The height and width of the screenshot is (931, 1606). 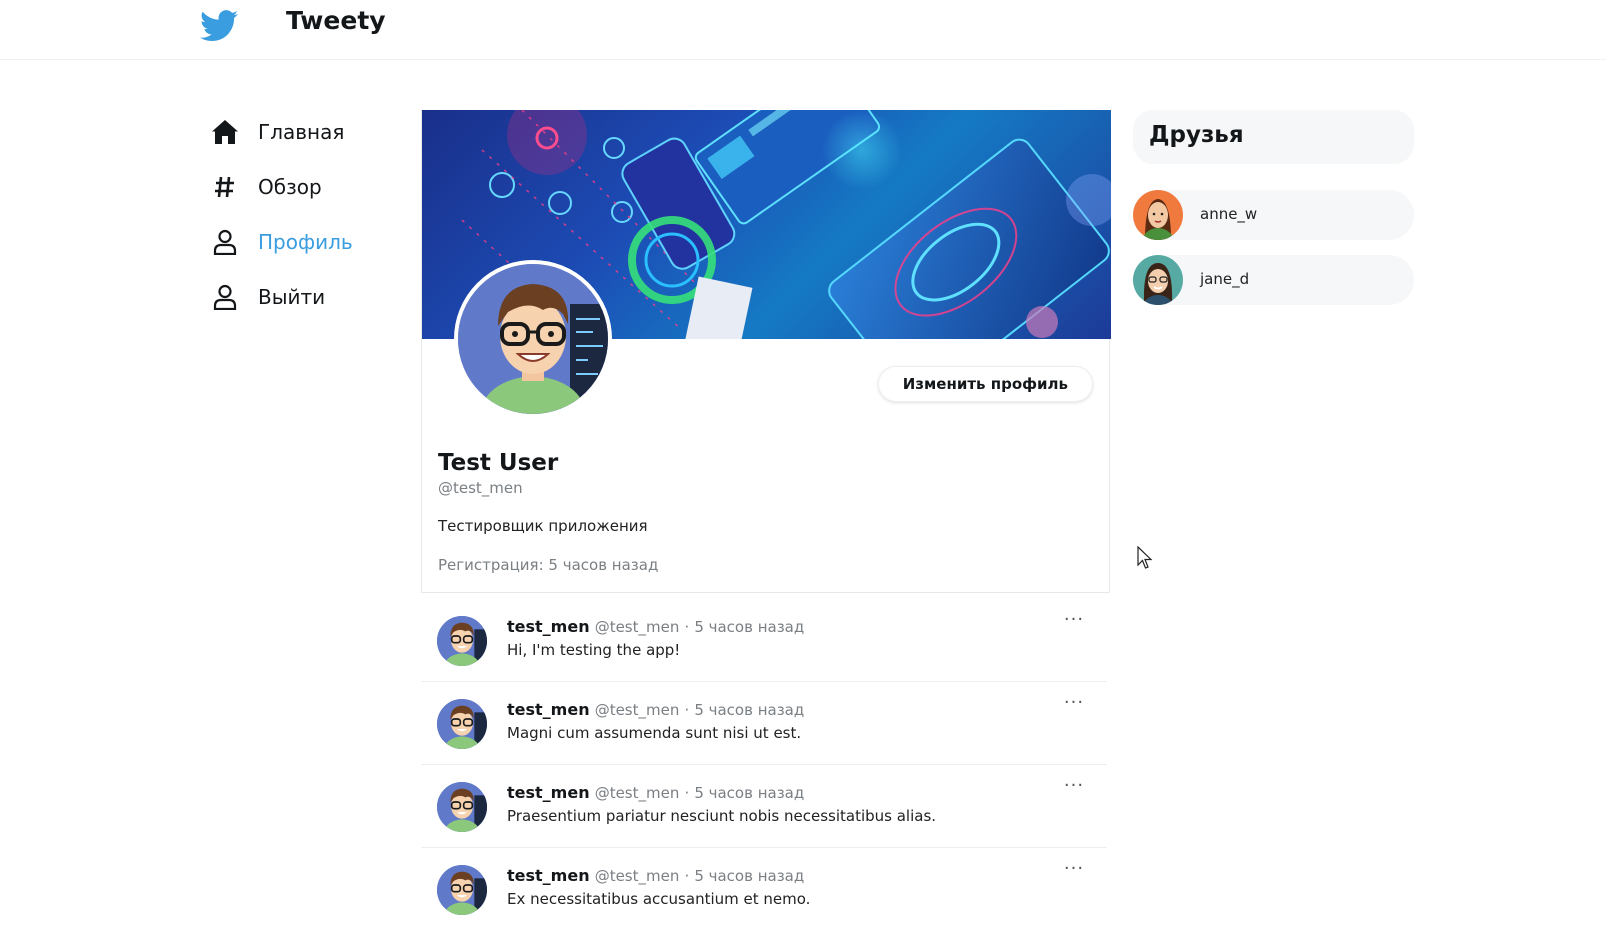 What do you see at coordinates (548, 565) in the screenshot?
I see `profile-registered: Регистрация: 5 часов назад` at bounding box center [548, 565].